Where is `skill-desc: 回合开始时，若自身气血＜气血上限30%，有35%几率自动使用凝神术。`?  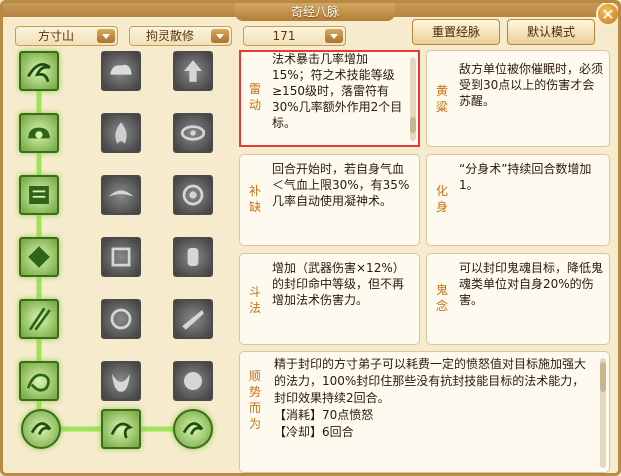
skill-desc: 回合开始时，若自身气血＜气血上限30%，有35%几率自动使用凝神术。 is located at coordinates (341, 185).